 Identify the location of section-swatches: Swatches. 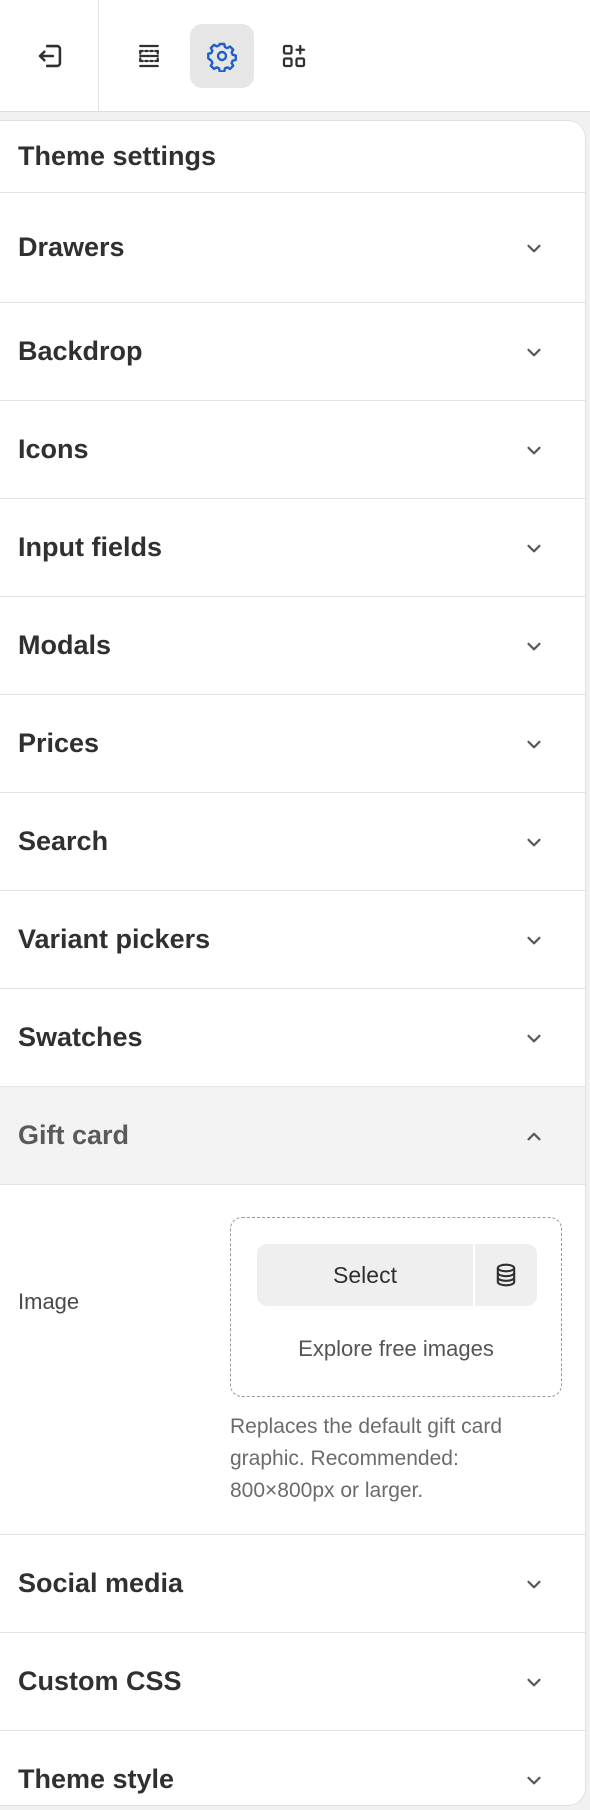
(292, 1038).